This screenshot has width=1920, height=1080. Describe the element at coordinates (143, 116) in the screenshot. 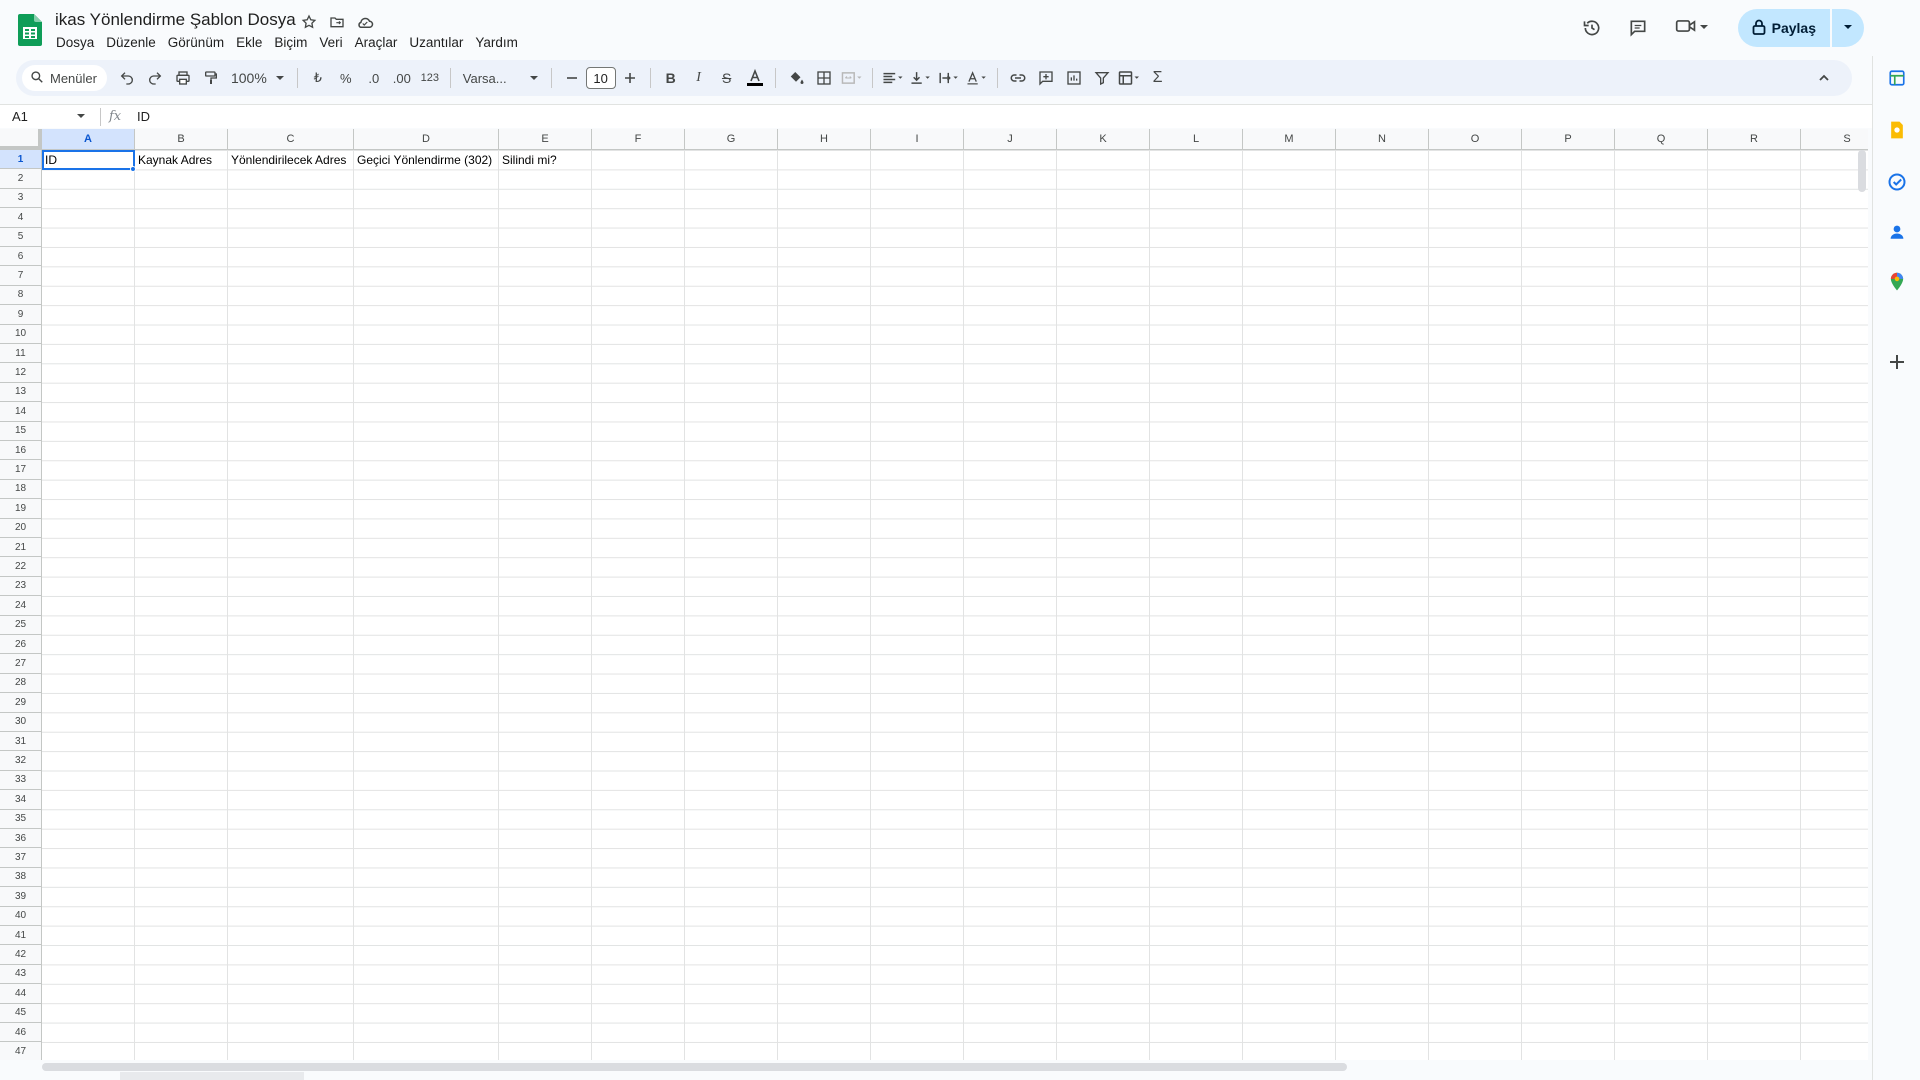

I see `formula-input: ID` at that location.